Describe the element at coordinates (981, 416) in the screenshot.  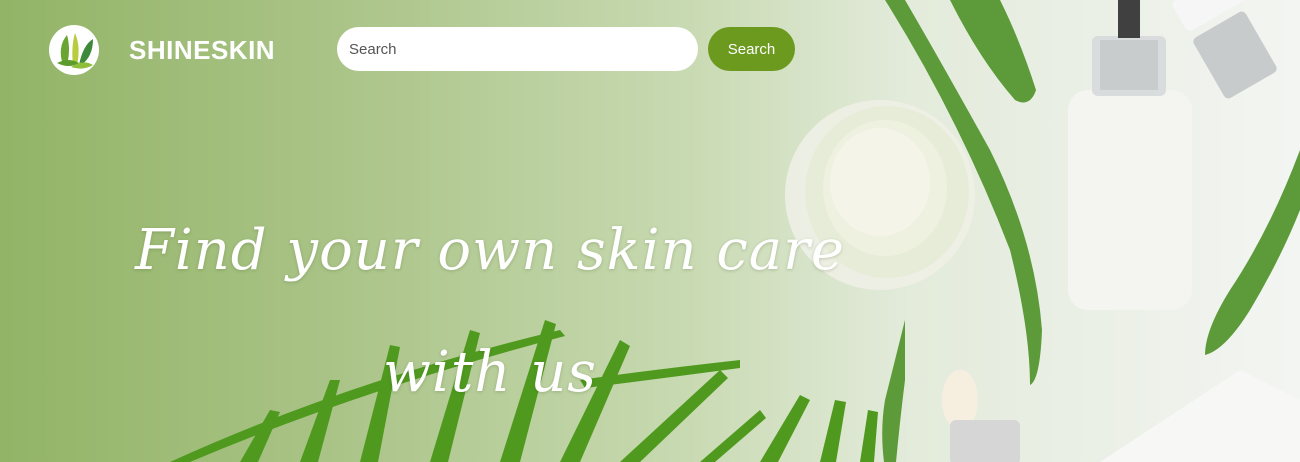
I see `small-dropper` at that location.